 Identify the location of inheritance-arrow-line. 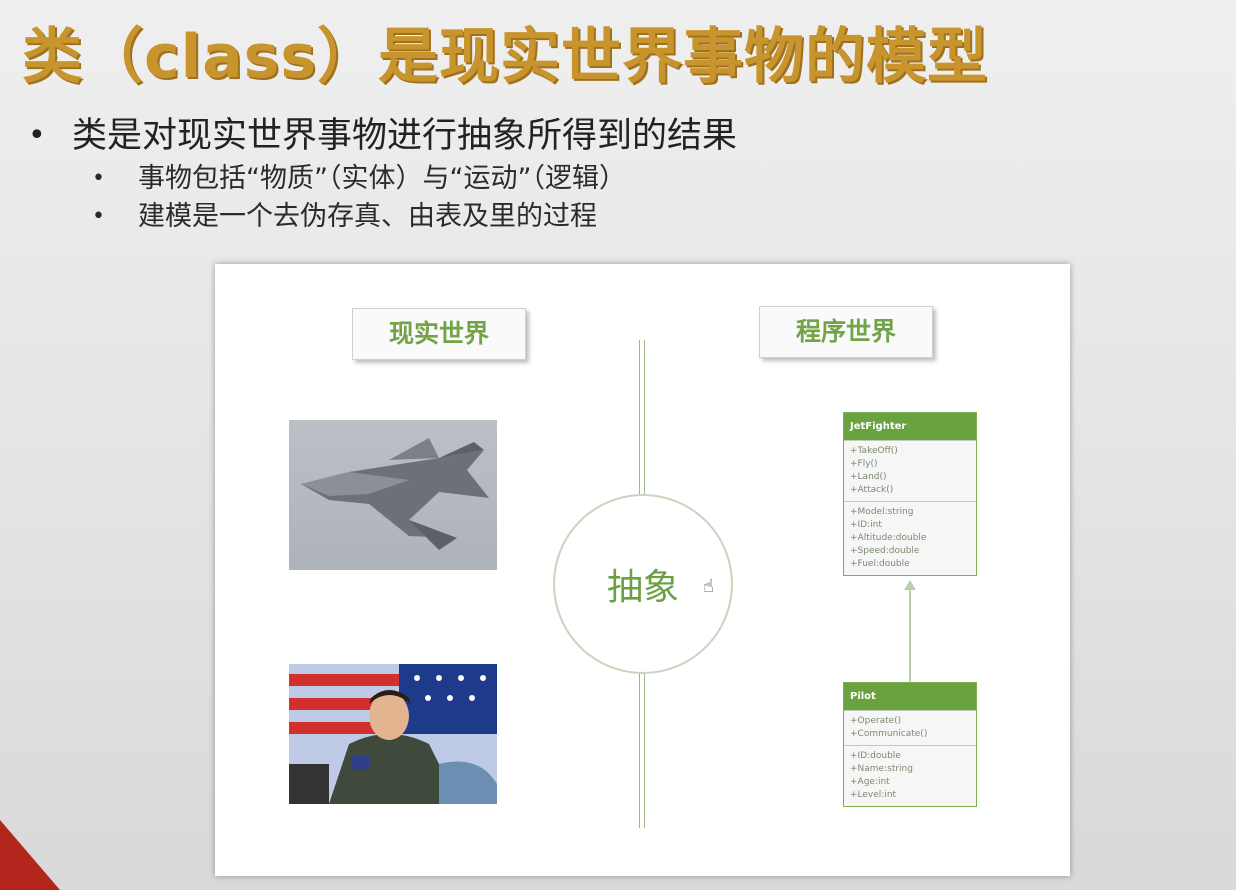
(910, 632).